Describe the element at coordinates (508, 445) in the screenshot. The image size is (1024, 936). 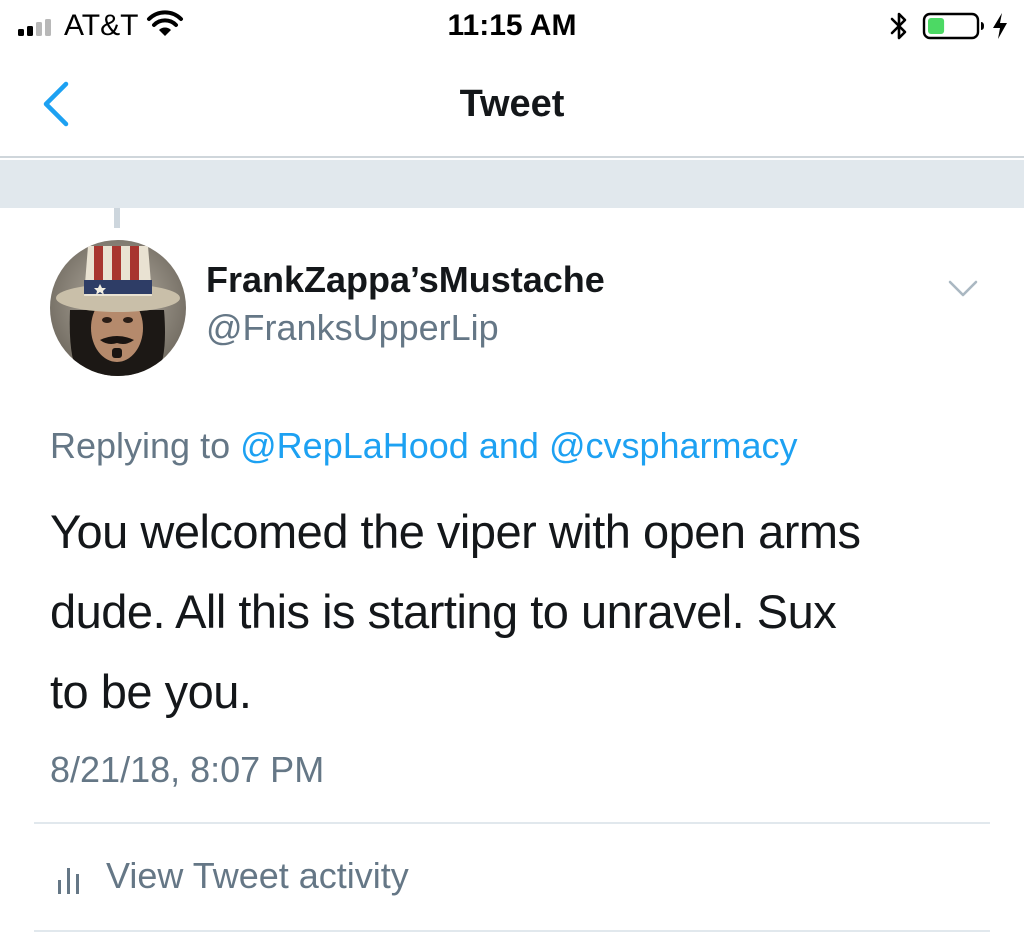
I see `mention-conjunction: and` at that location.